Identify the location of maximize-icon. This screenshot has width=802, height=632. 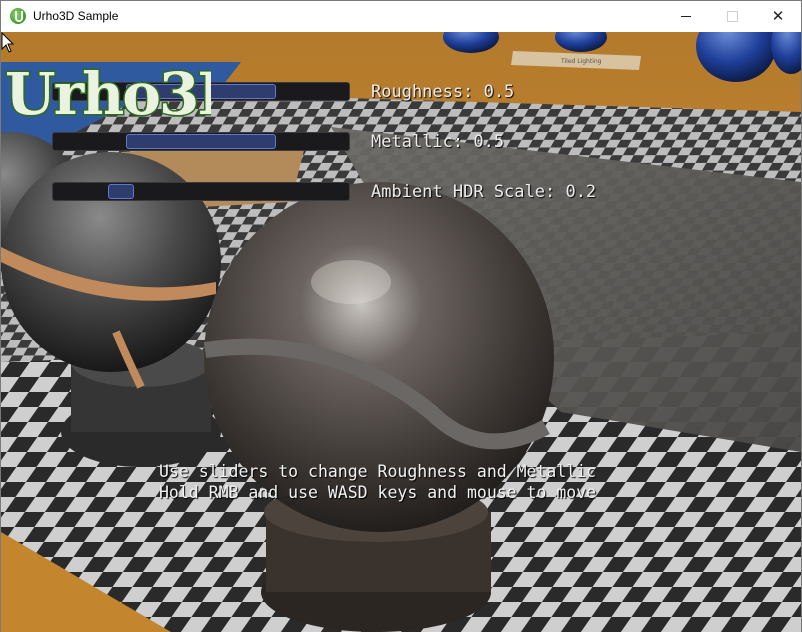
(732, 16).